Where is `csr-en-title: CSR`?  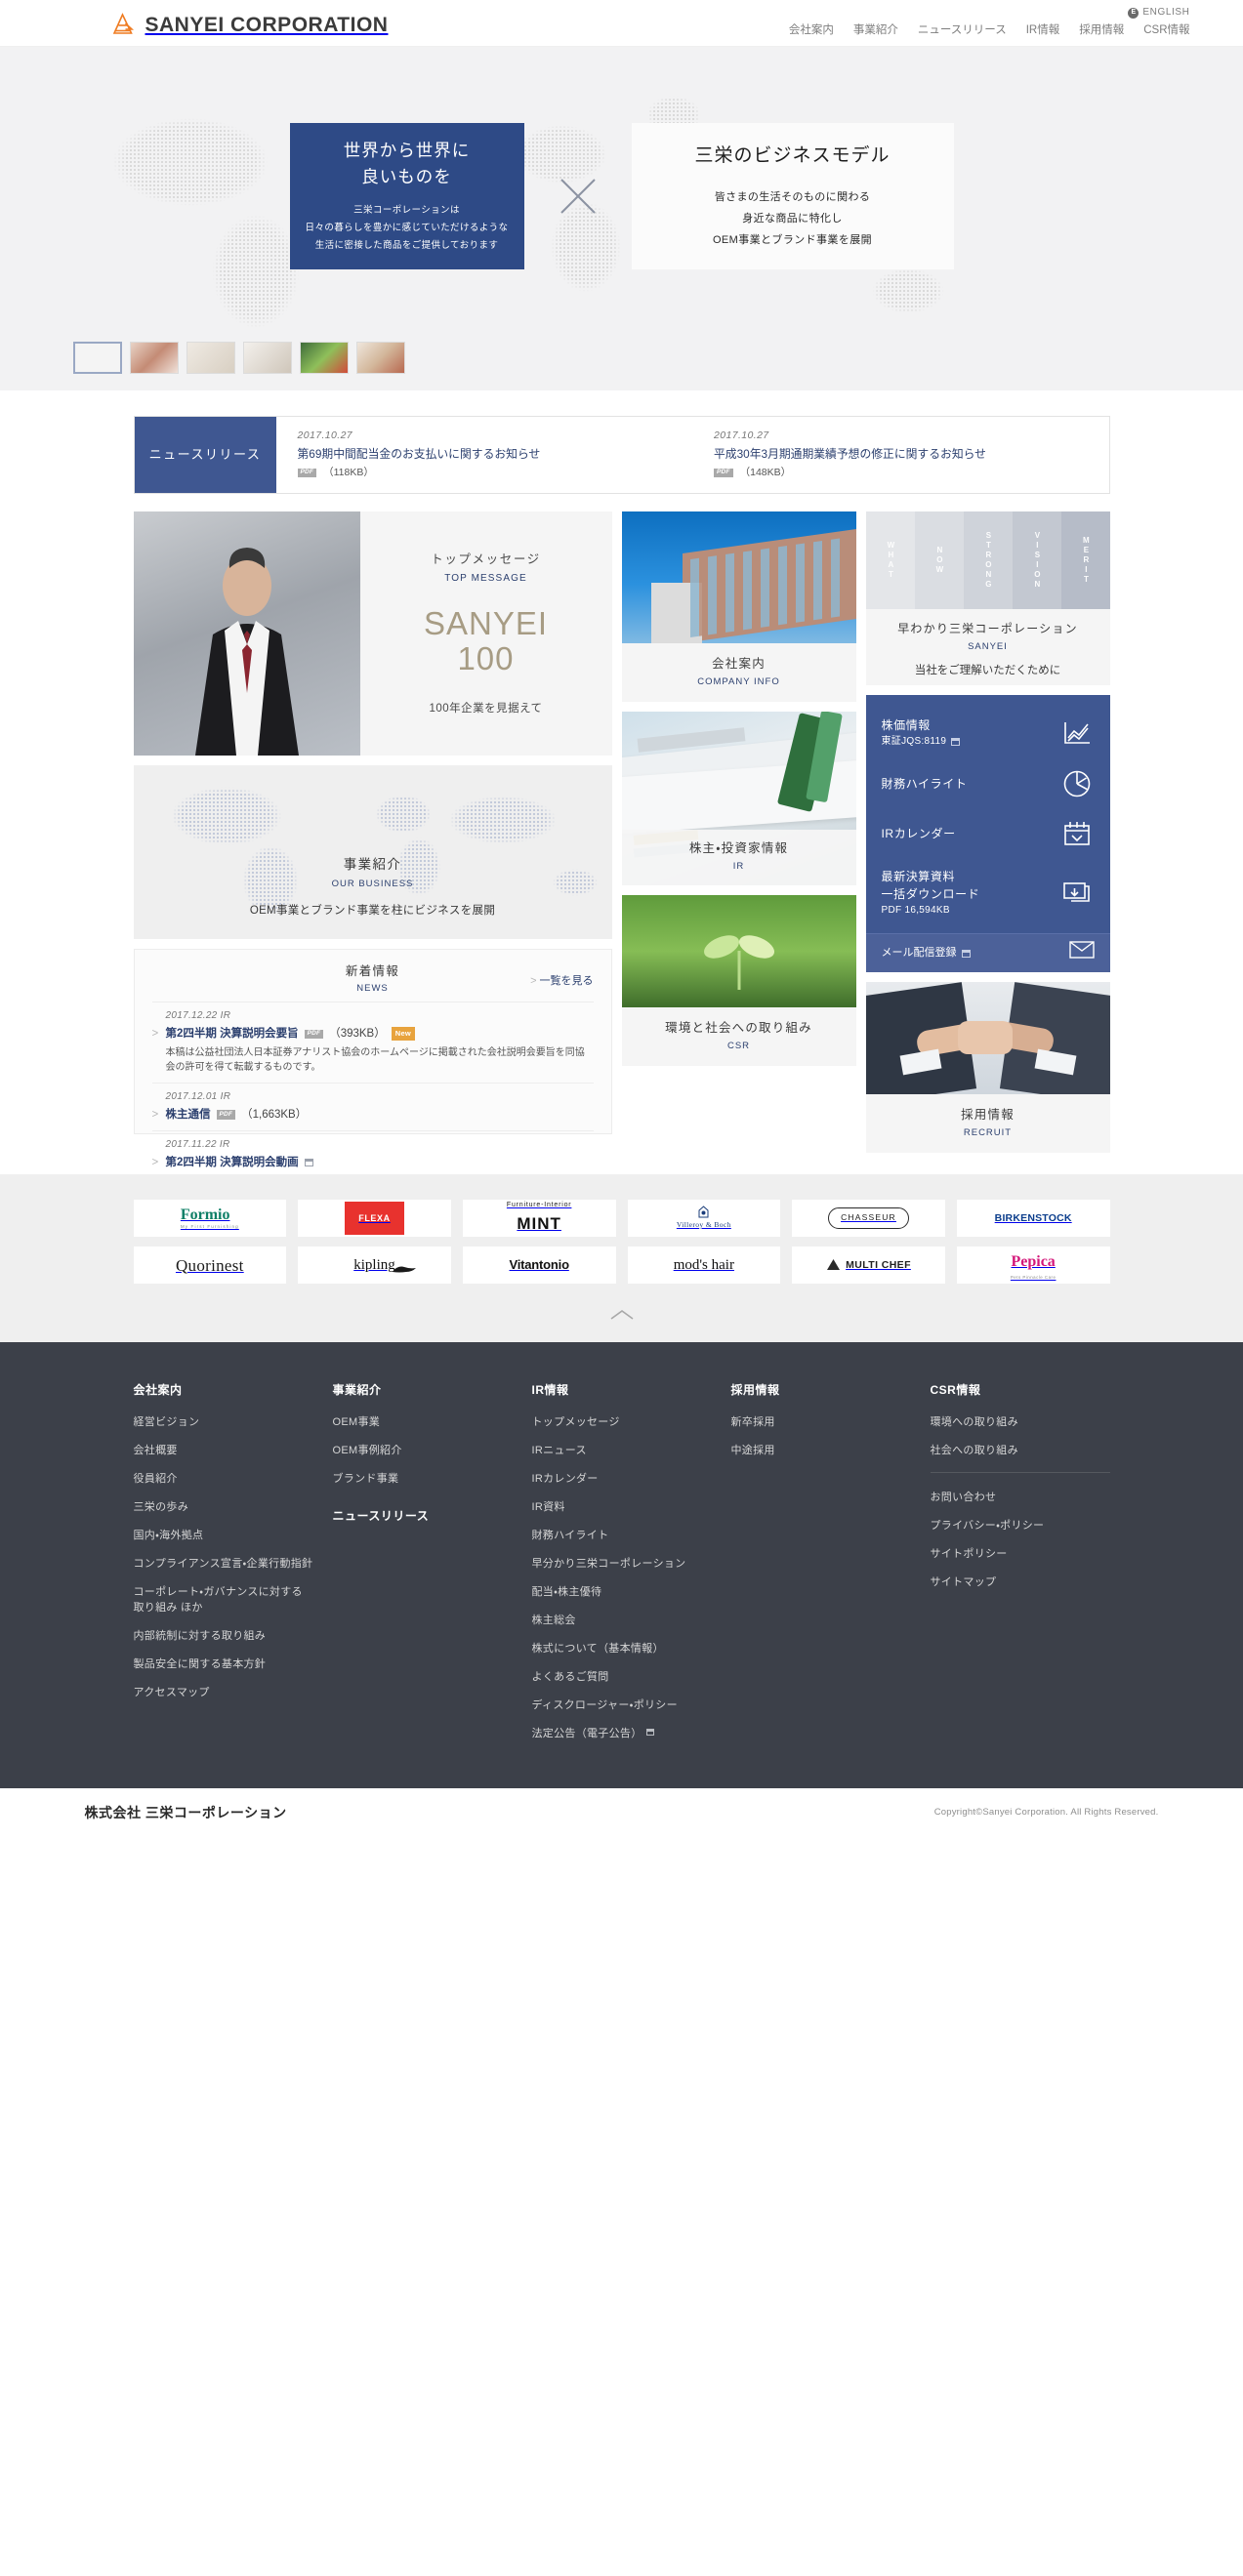 csr-en-title: CSR is located at coordinates (738, 1046).